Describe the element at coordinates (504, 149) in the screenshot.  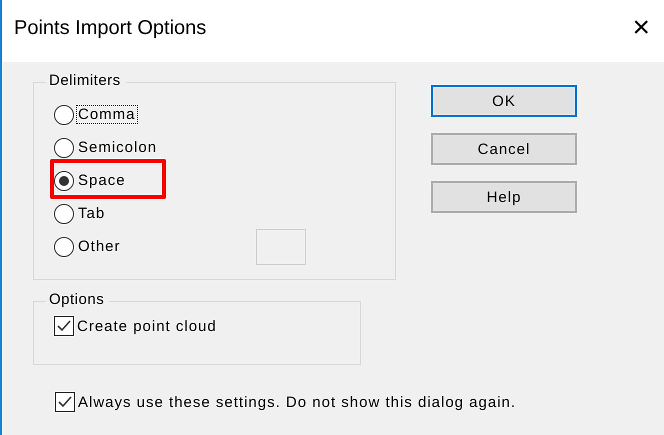
I see `dialog-button: Cancel` at that location.